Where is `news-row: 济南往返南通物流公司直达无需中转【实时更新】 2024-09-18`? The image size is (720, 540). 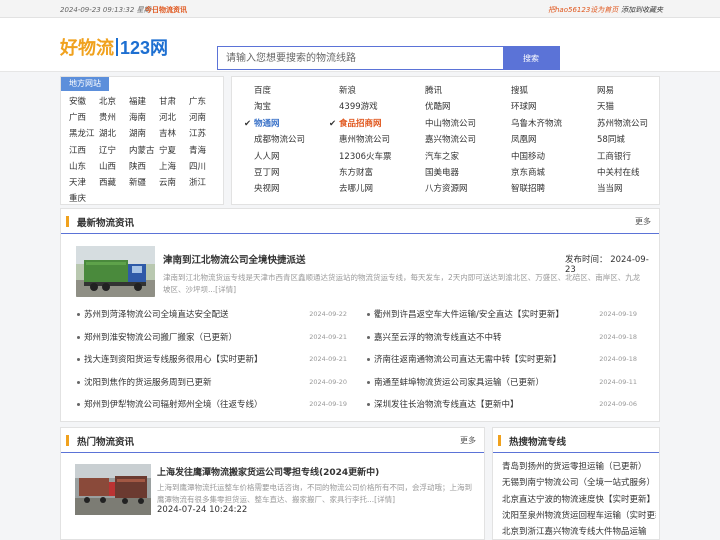
news-row: 济南往返南通物流公司直达无需中转【实时更新】 2024-09-18 is located at coordinates (502, 361).